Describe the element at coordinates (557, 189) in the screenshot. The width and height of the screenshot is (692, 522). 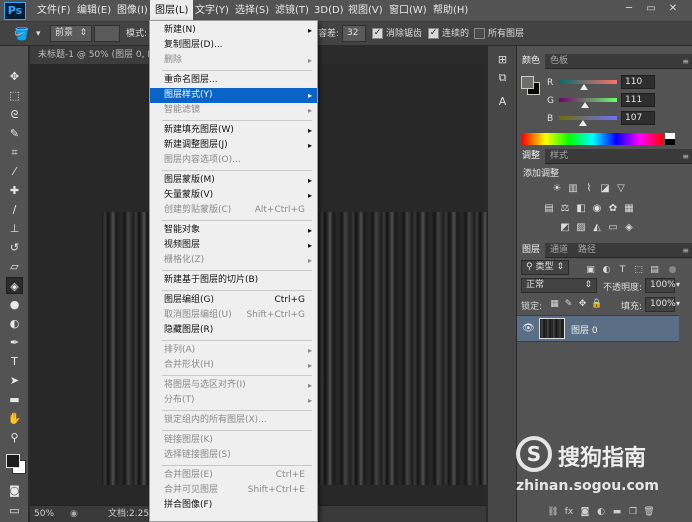
I see `brightness-icon: ☀` at that location.